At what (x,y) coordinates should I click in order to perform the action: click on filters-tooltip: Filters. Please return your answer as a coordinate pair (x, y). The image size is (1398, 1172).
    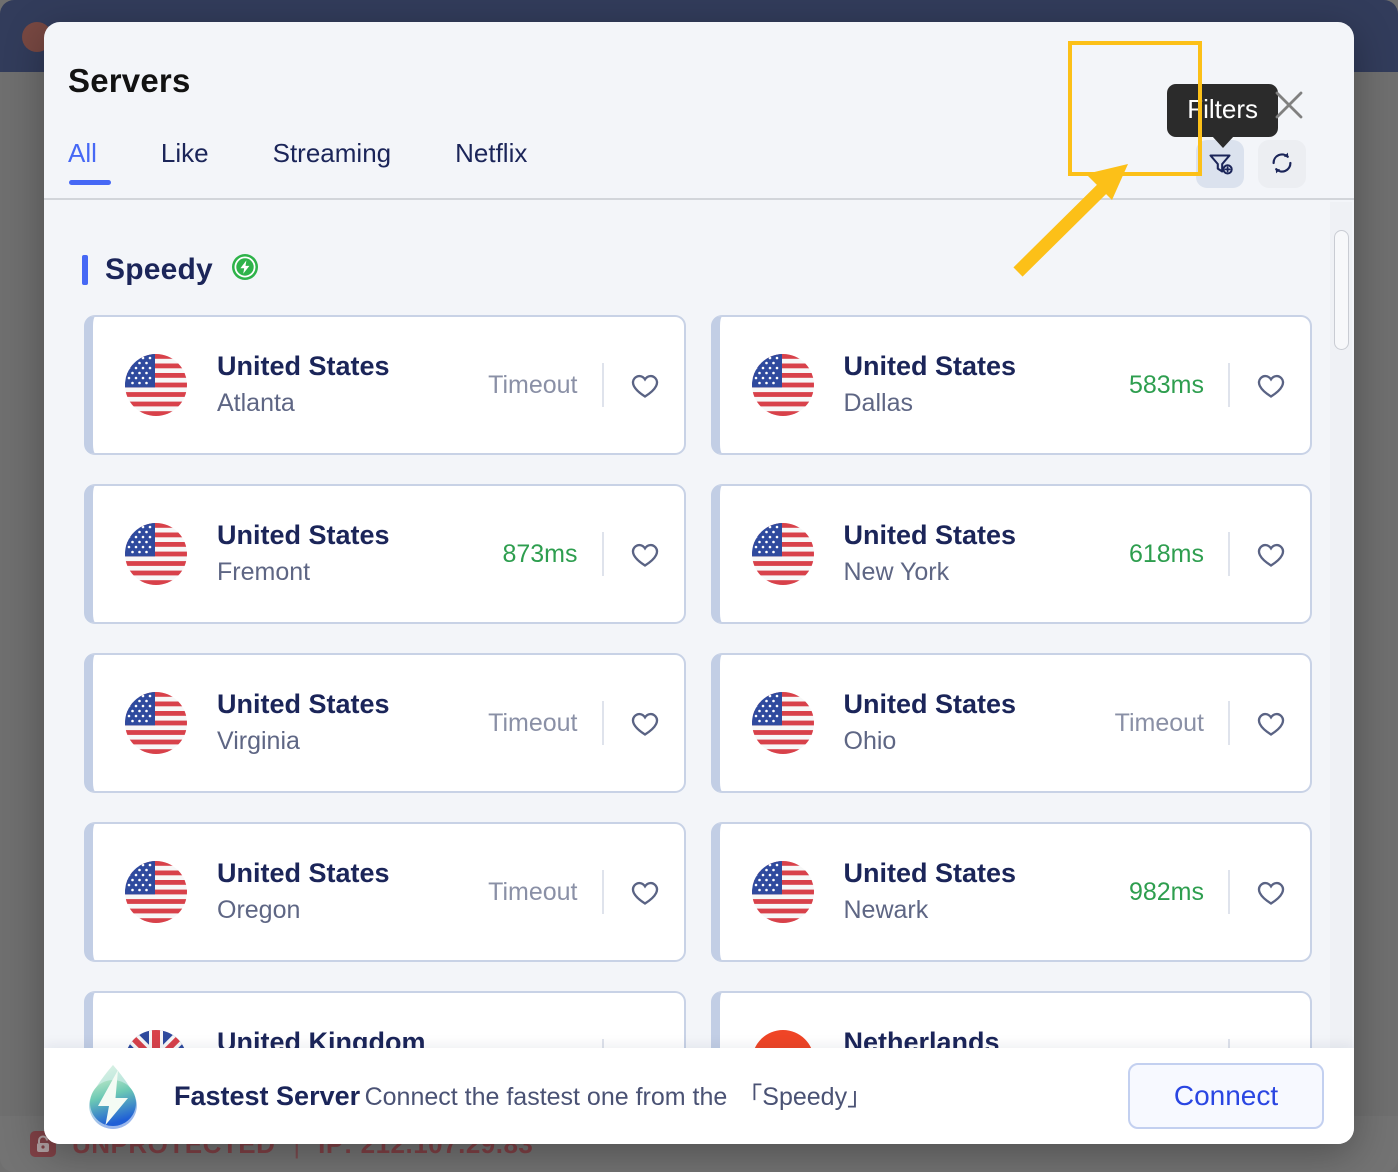
    Looking at the image, I should click on (1222, 110).